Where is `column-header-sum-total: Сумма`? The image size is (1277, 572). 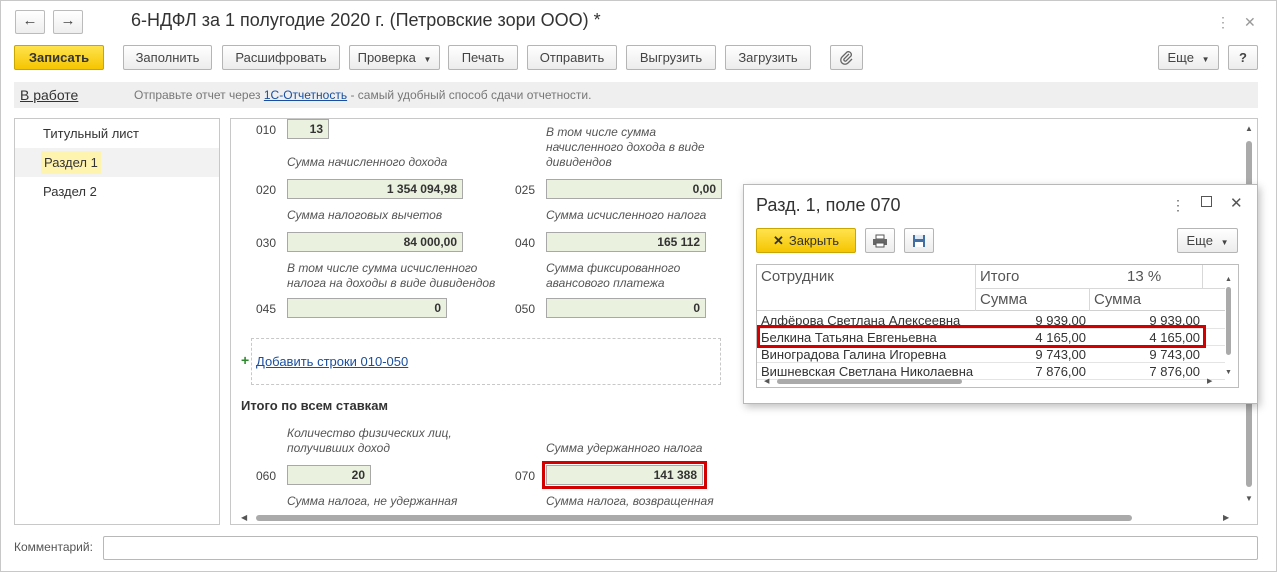
column-header-sum-total: Сумма is located at coordinates (1003, 299).